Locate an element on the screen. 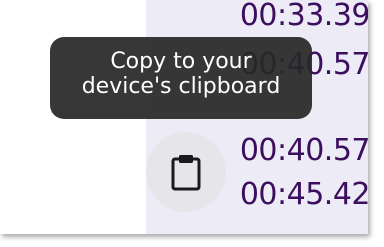 The width and height of the screenshot is (384, 247). copy-to-clipboard-button is located at coordinates (186, 172).